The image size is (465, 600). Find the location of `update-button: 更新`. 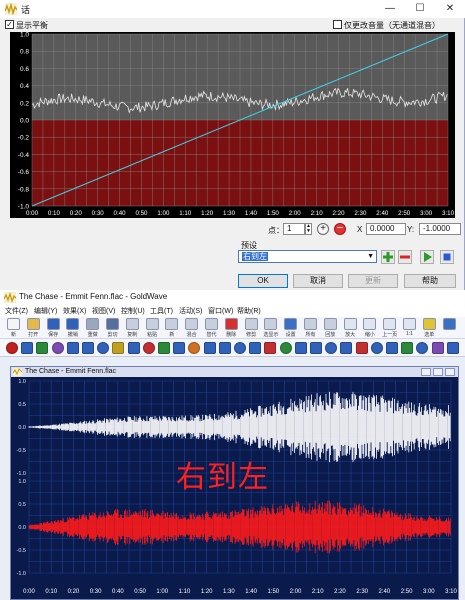

update-button: 更新 is located at coordinates (373, 281).